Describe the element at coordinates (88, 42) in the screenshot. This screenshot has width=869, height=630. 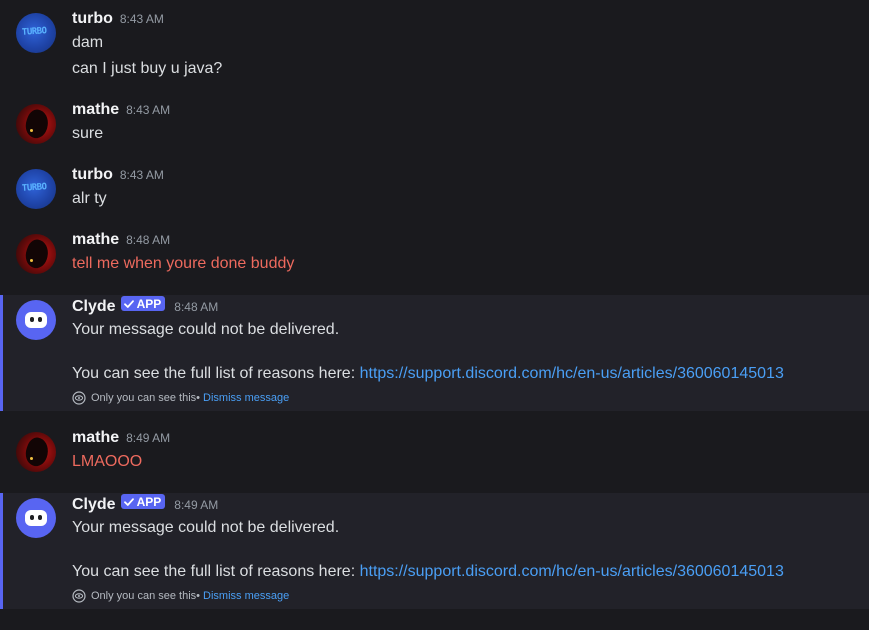
I see `message-content: dam` at that location.